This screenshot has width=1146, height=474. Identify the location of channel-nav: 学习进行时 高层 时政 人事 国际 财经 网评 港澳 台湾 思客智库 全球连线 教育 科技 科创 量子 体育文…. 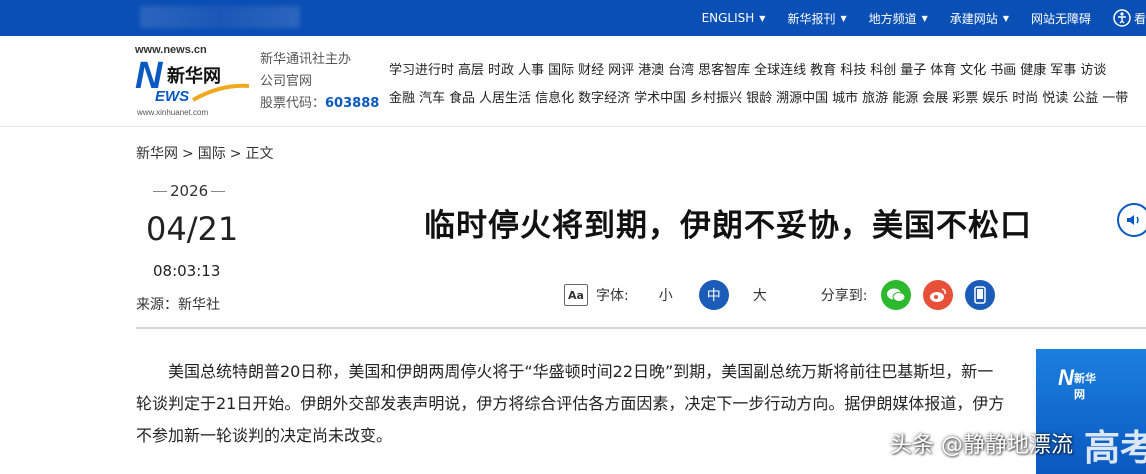
(760, 85).